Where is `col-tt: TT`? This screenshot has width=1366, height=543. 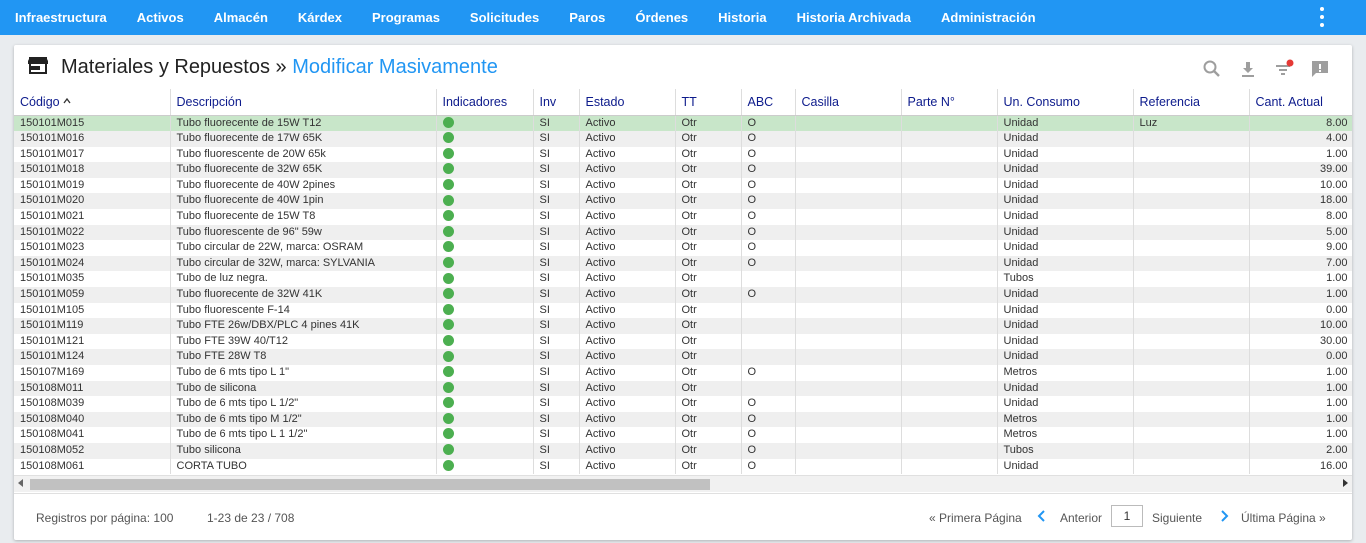 col-tt: TT is located at coordinates (708, 102).